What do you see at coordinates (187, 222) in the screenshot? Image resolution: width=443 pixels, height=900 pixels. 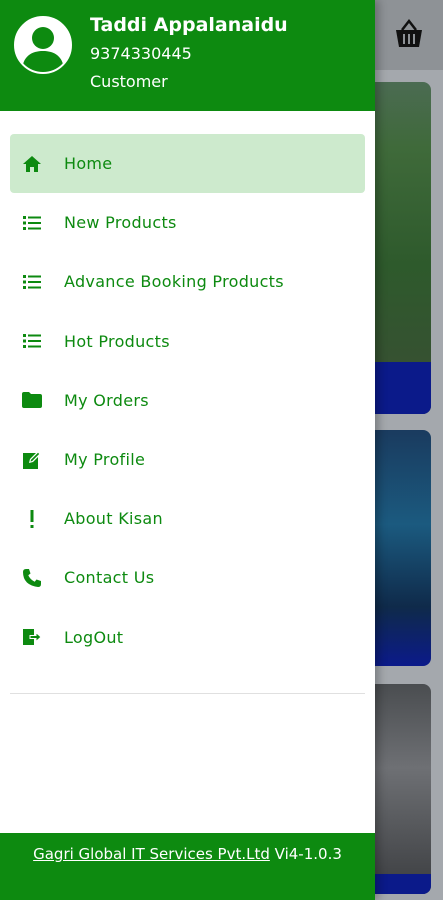 I see `menu-item-new-products: New Products` at bounding box center [187, 222].